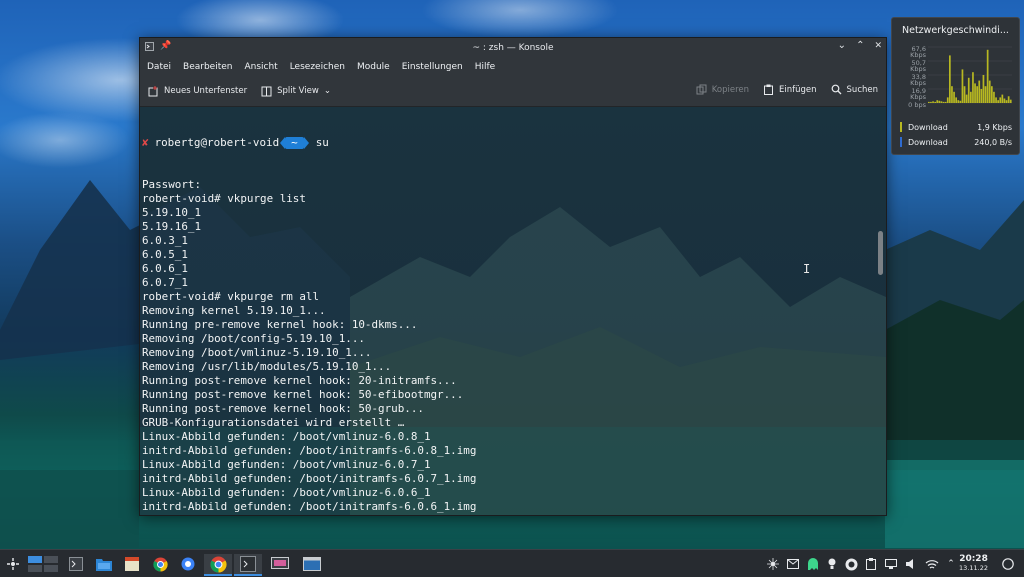 The image size is (1024, 577). Describe the element at coordinates (317, 67) in the screenshot. I see `menu-lesezeichen: Lesezeichen` at that location.